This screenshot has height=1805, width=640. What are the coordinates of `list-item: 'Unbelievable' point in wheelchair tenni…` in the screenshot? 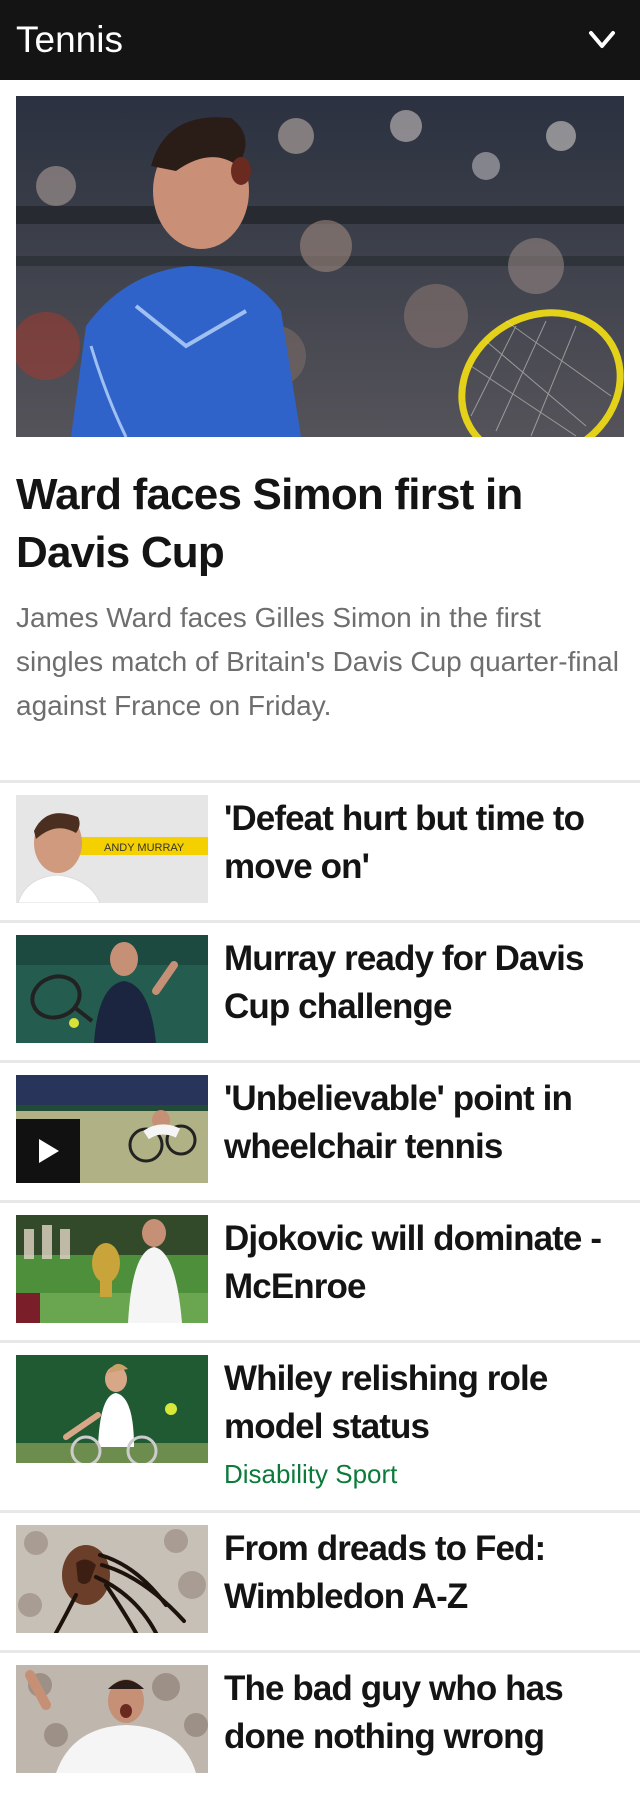 It's located at (320, 1130).